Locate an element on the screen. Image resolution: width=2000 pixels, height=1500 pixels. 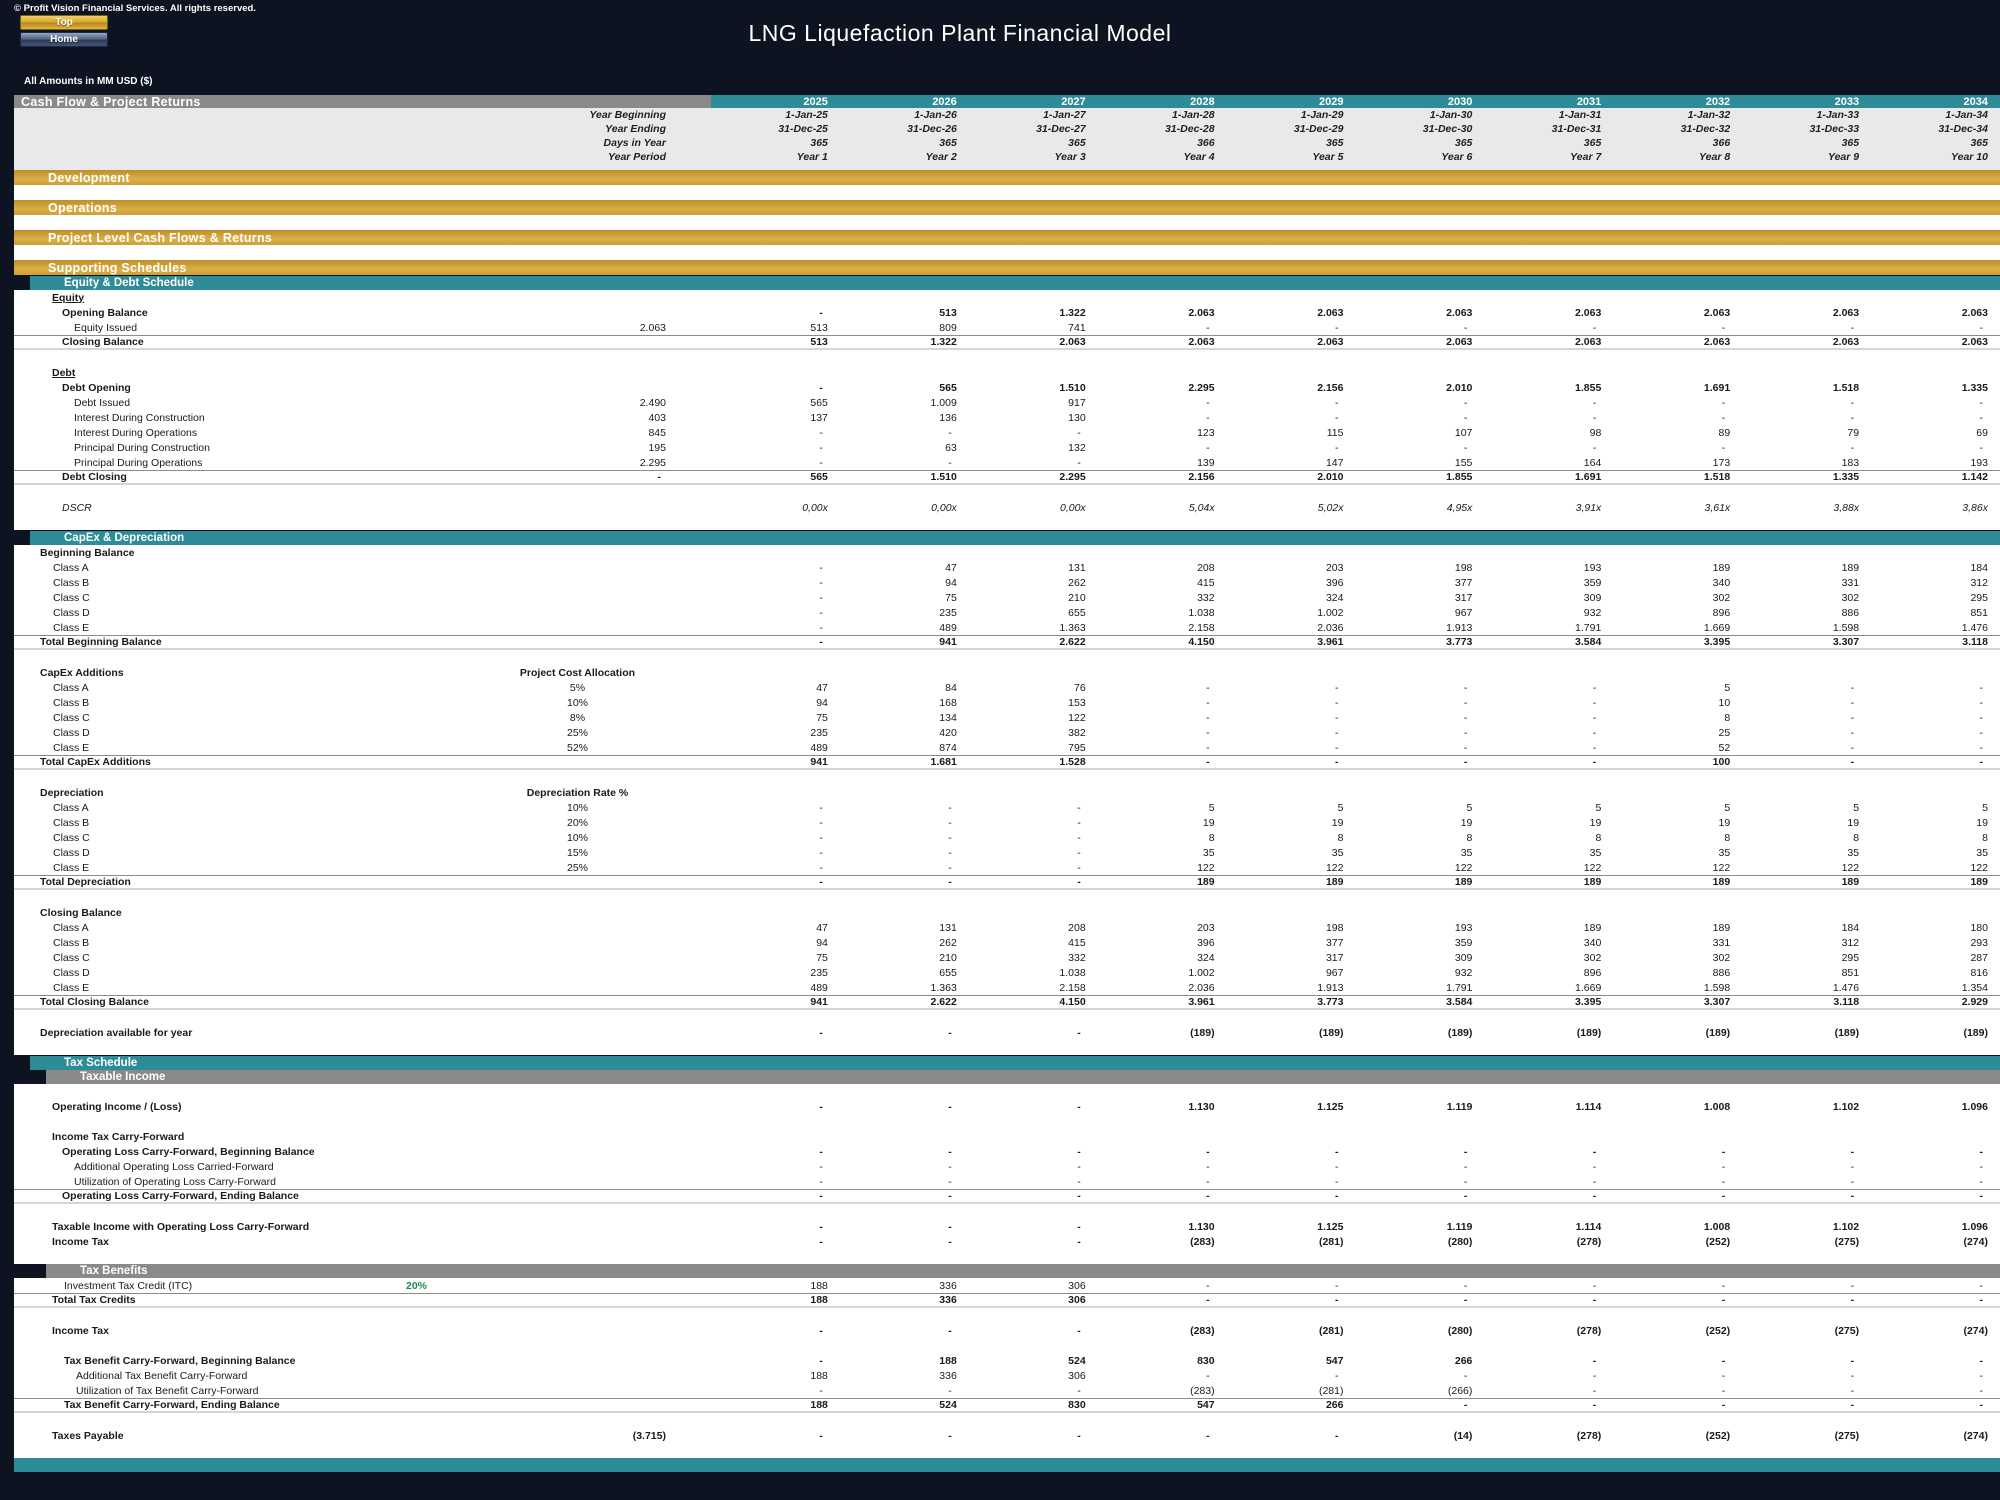
value-cell: 2.295 is located at coordinates (1162, 388).